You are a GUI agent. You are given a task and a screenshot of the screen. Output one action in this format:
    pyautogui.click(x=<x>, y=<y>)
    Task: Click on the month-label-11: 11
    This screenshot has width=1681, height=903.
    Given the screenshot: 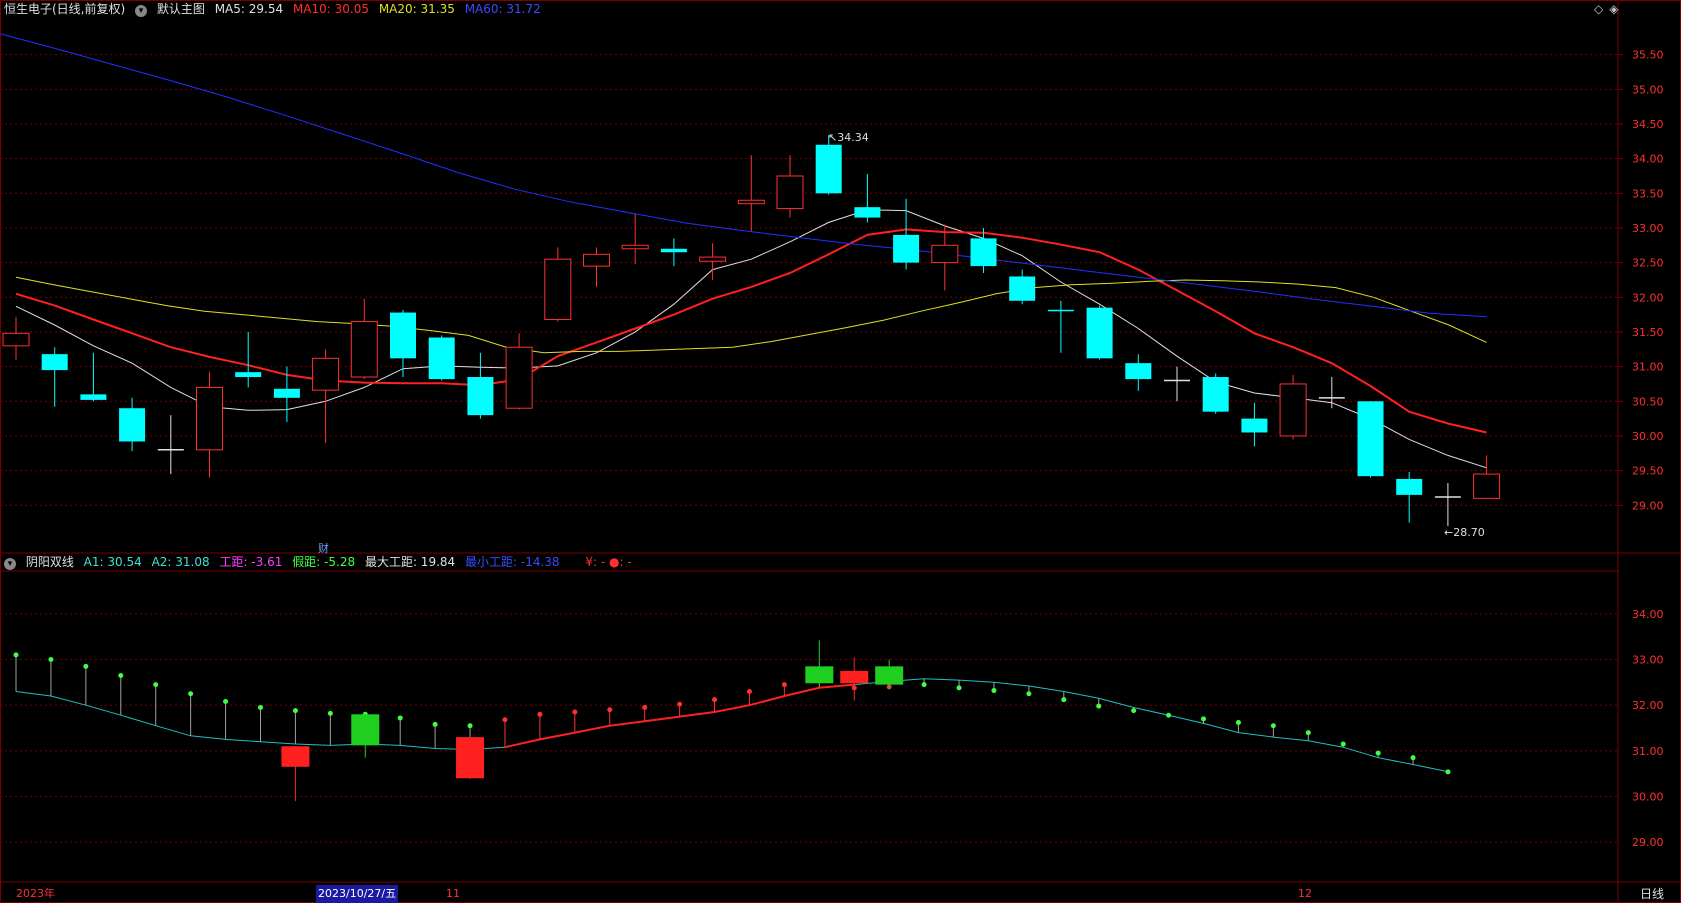 What is the action you would take?
    pyautogui.click(x=453, y=893)
    